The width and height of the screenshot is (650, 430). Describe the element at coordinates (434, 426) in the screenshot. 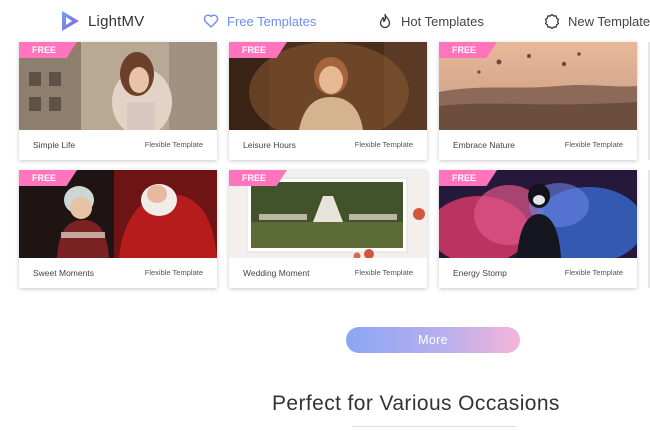

I see `section-divider` at that location.